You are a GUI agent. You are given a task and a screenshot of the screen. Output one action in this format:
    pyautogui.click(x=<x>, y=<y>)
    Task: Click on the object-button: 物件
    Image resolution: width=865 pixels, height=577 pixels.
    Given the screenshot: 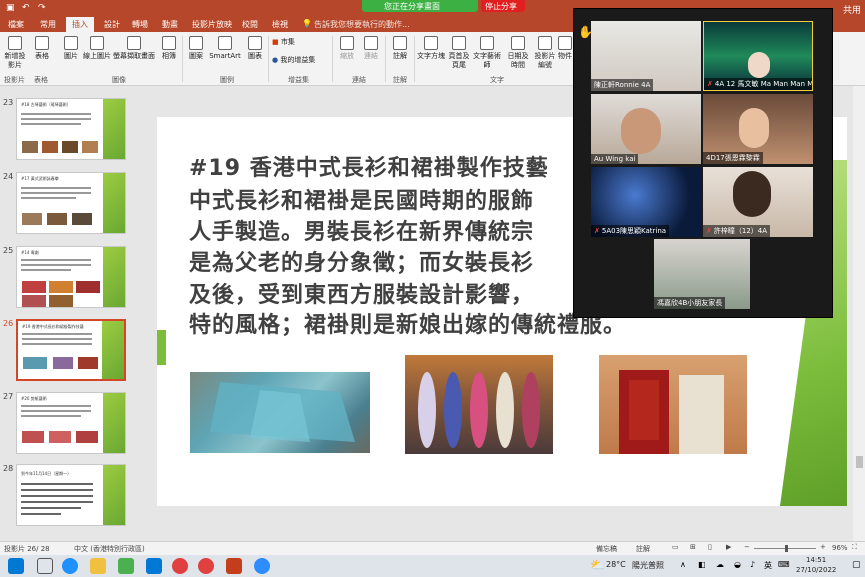 What is the action you would take?
    pyautogui.click(x=565, y=48)
    